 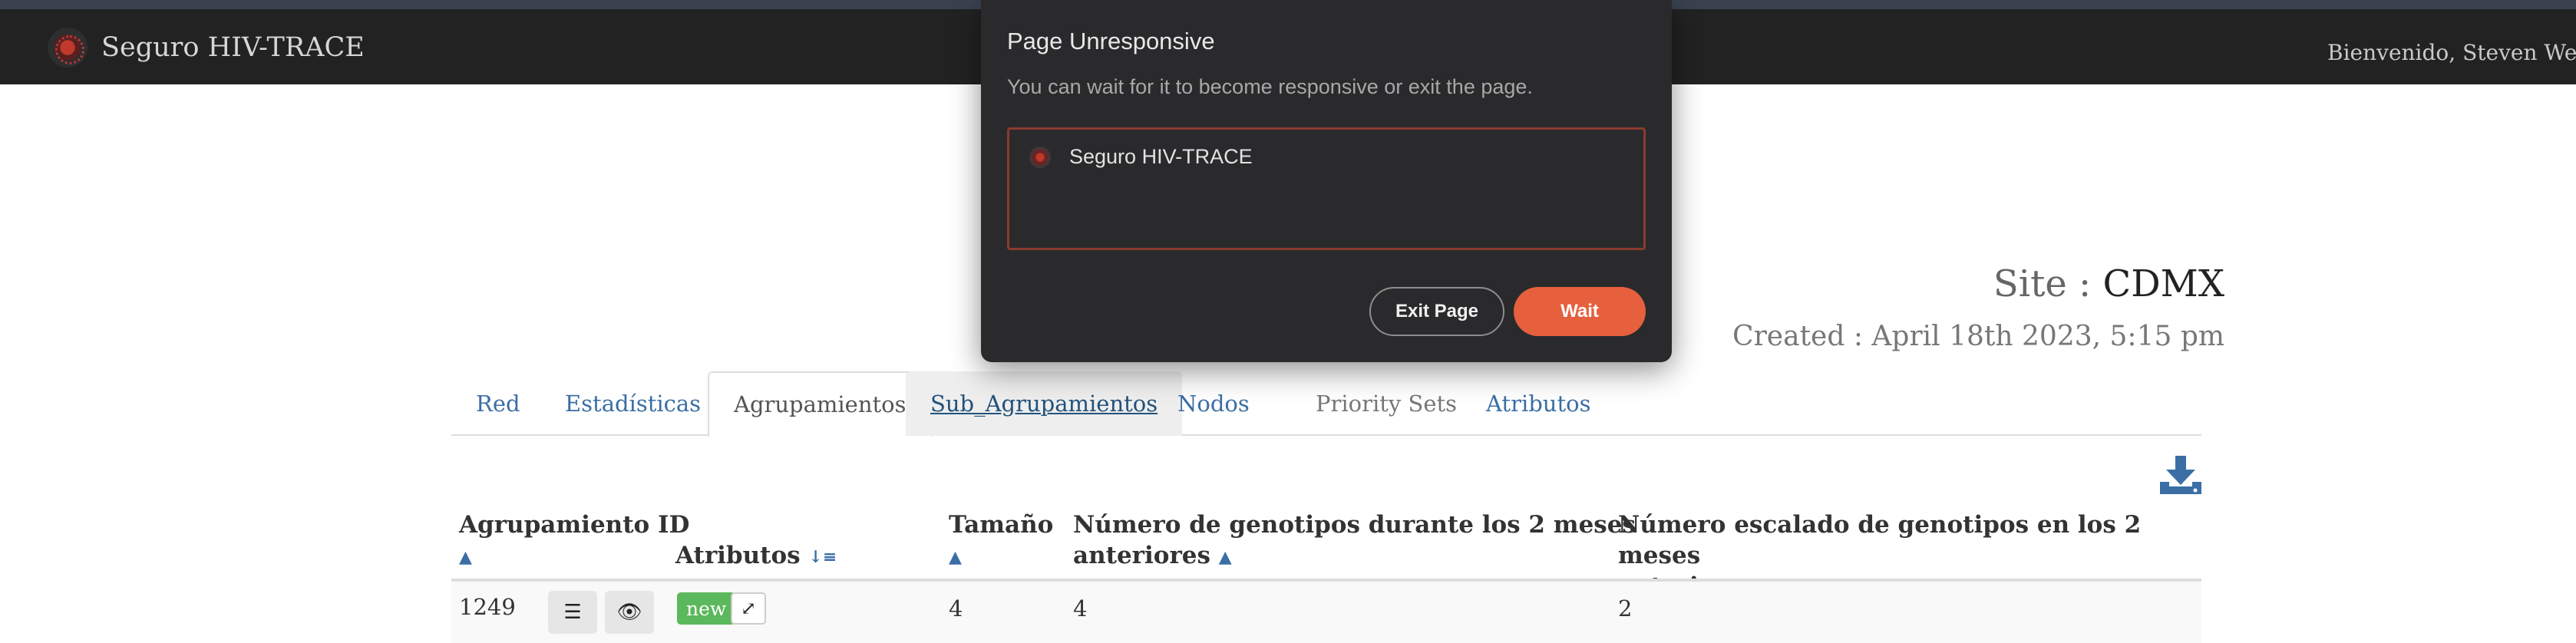 What do you see at coordinates (632, 404) in the screenshot?
I see `tab-estadisticas: Estadísticas` at bounding box center [632, 404].